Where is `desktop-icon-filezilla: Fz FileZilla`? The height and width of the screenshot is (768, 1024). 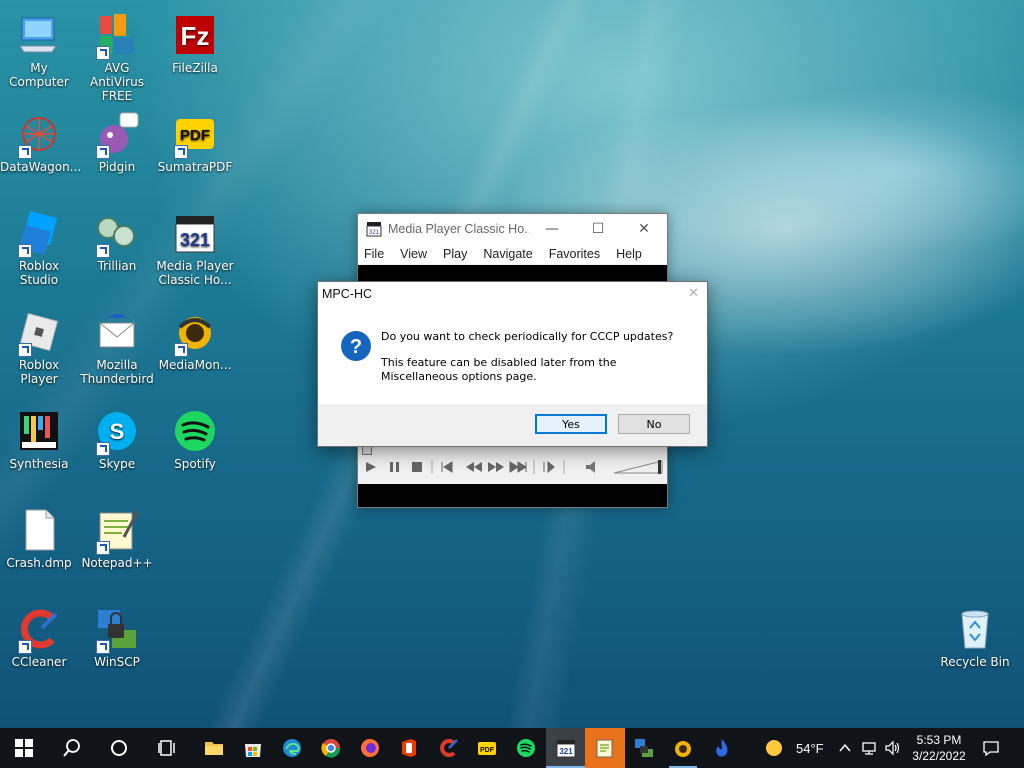 desktop-icon-filezilla: Fz FileZilla is located at coordinates (195, 41).